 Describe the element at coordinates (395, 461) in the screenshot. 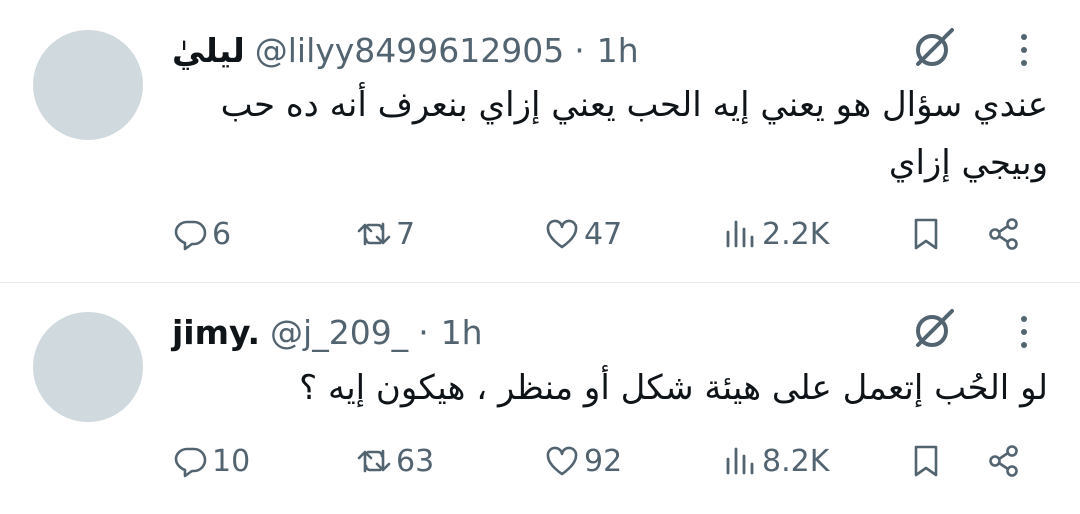

I see `repost-button: 63` at that location.